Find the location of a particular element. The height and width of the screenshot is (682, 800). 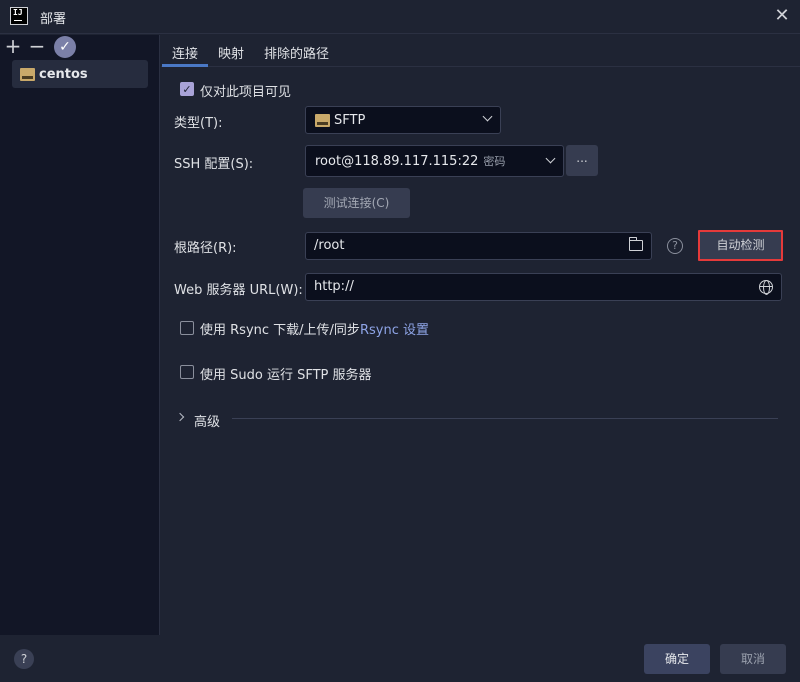

server-list-item: centos is located at coordinates (80, 74).